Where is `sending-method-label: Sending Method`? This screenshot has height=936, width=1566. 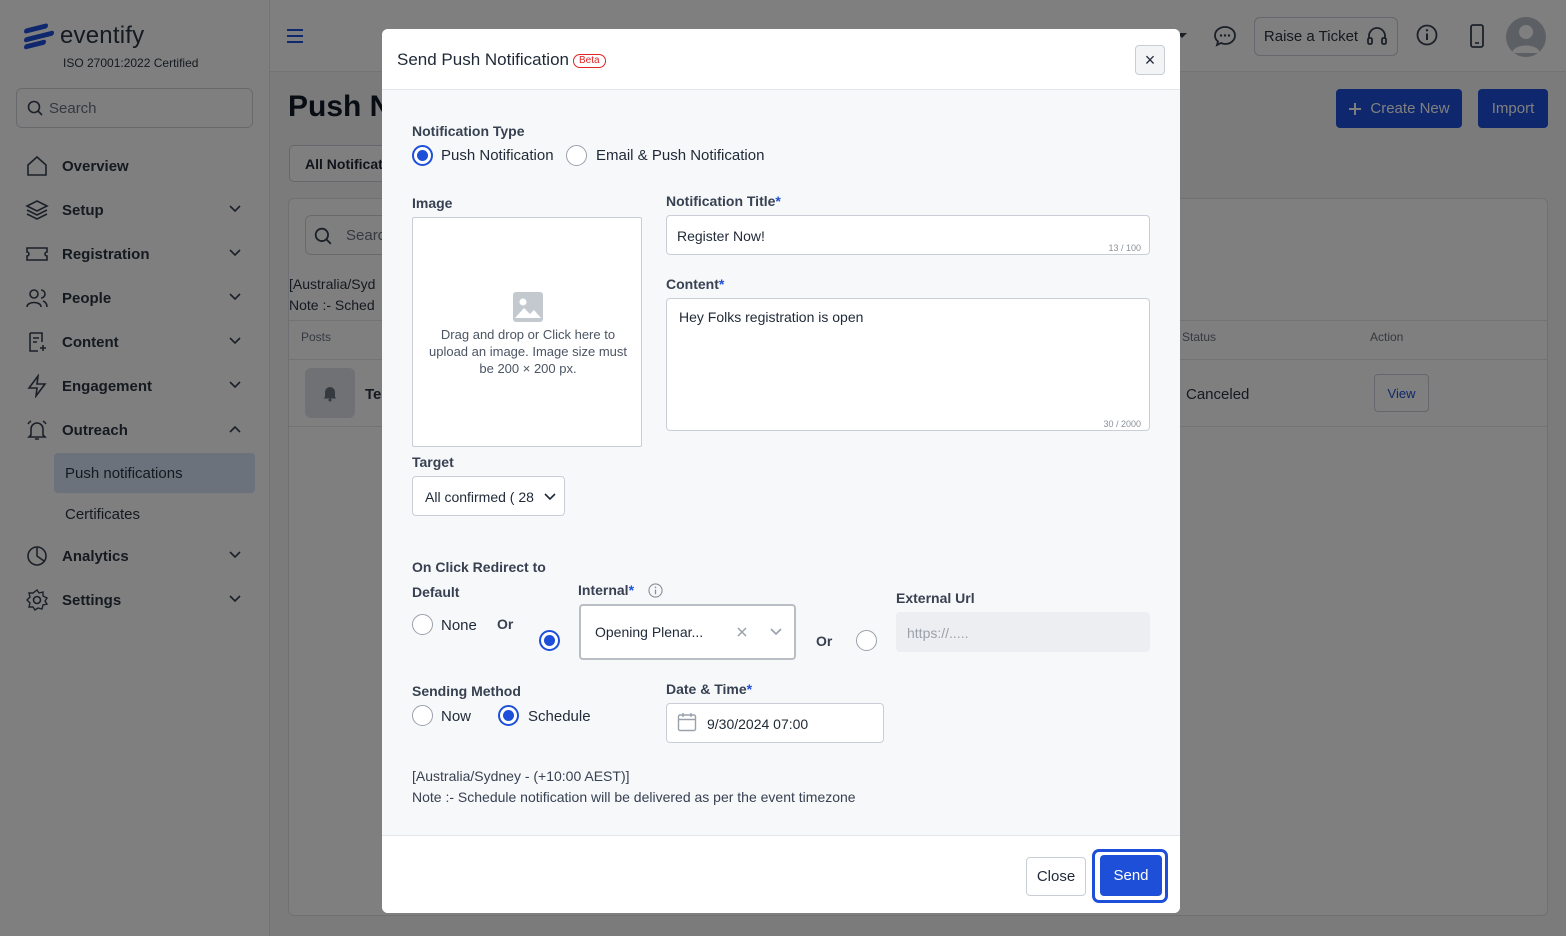
sending-method-label: Sending Method is located at coordinates (466, 691).